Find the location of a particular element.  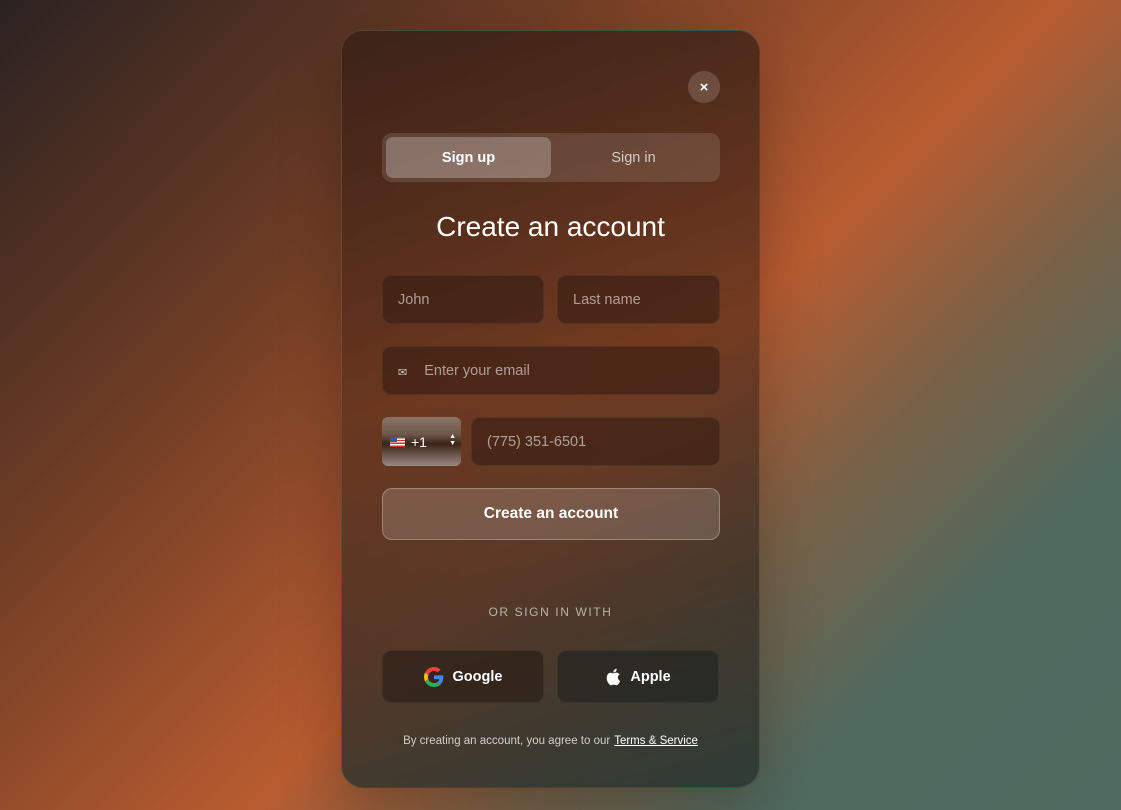

envelope-icon: ✉ is located at coordinates (403, 373).